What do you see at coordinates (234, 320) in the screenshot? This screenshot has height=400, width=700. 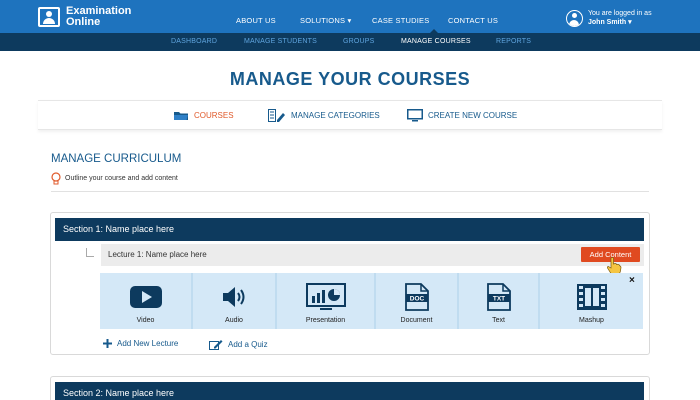 I see `content-audio-label: Audio` at bounding box center [234, 320].